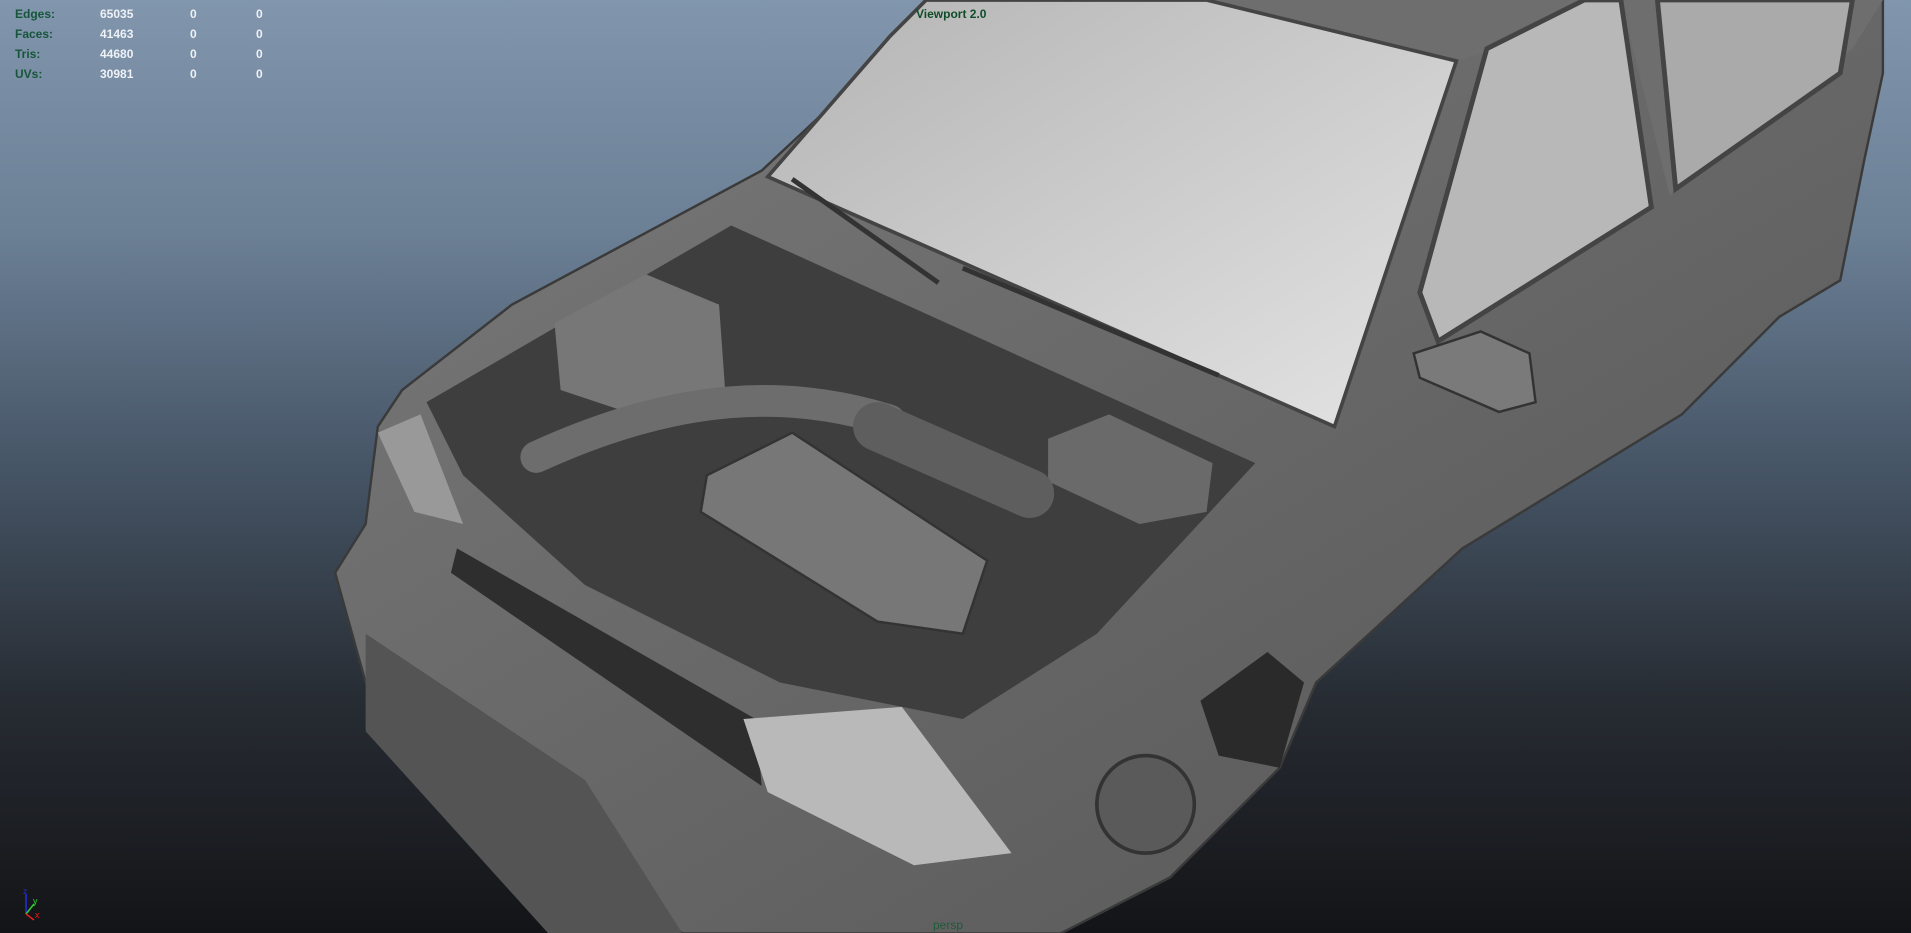 The image size is (1911, 933). Describe the element at coordinates (117, 14) in the screenshot. I see `hud-value: 65035` at that location.